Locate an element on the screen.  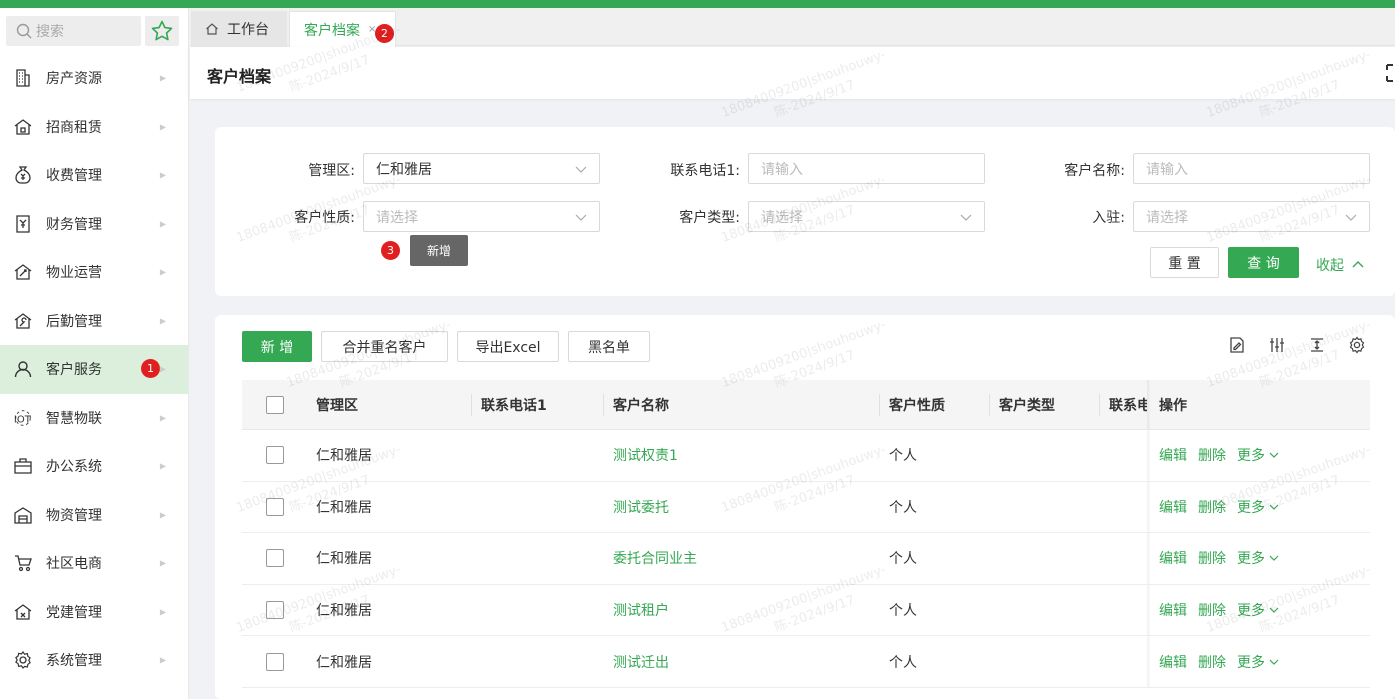
sidebar-item-1: 招商租赁 ▶ is located at coordinates (94, 127).